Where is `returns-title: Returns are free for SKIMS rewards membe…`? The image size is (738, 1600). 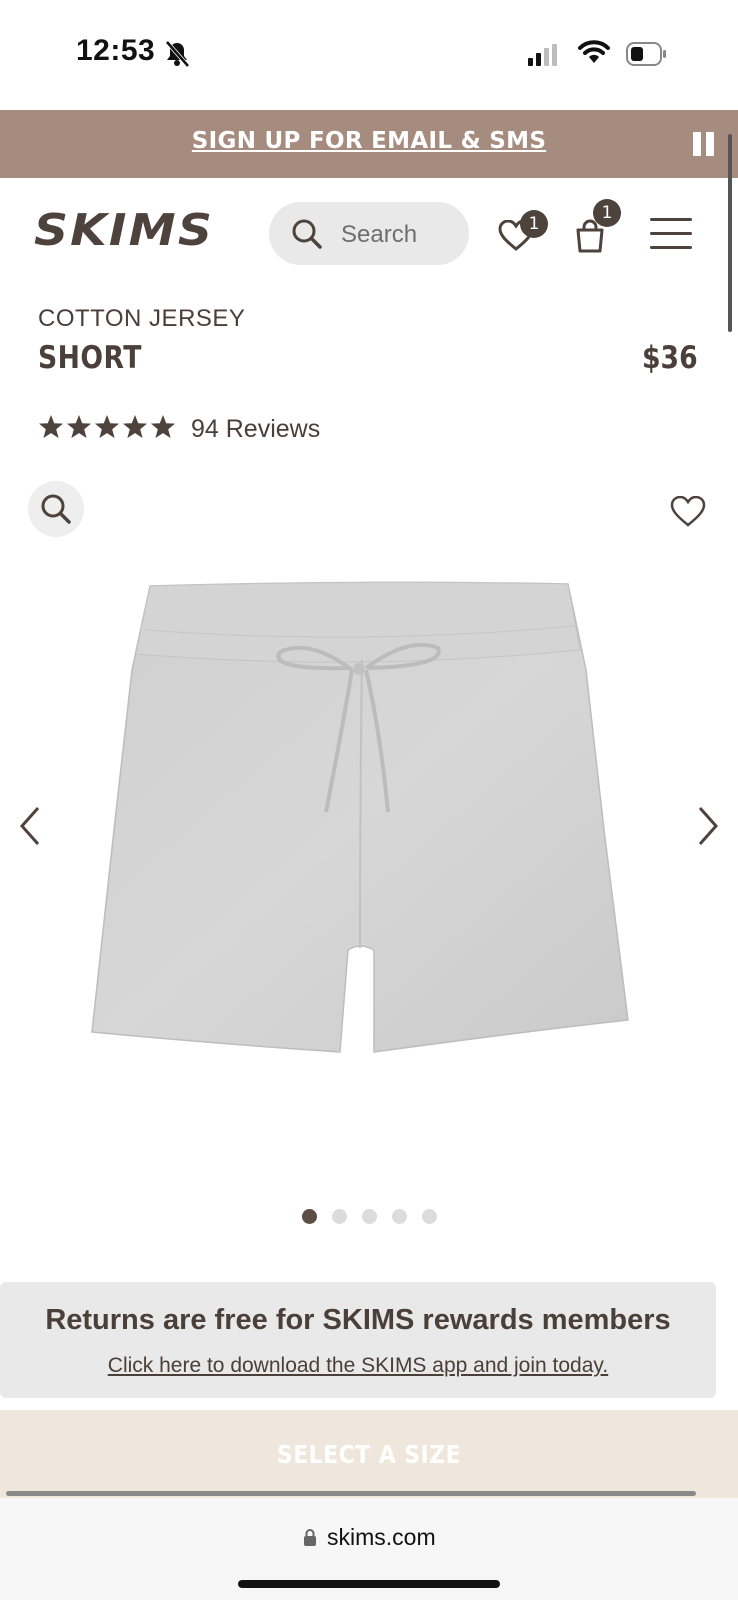 returns-title: Returns are free for SKIMS rewards membe… is located at coordinates (358, 1320).